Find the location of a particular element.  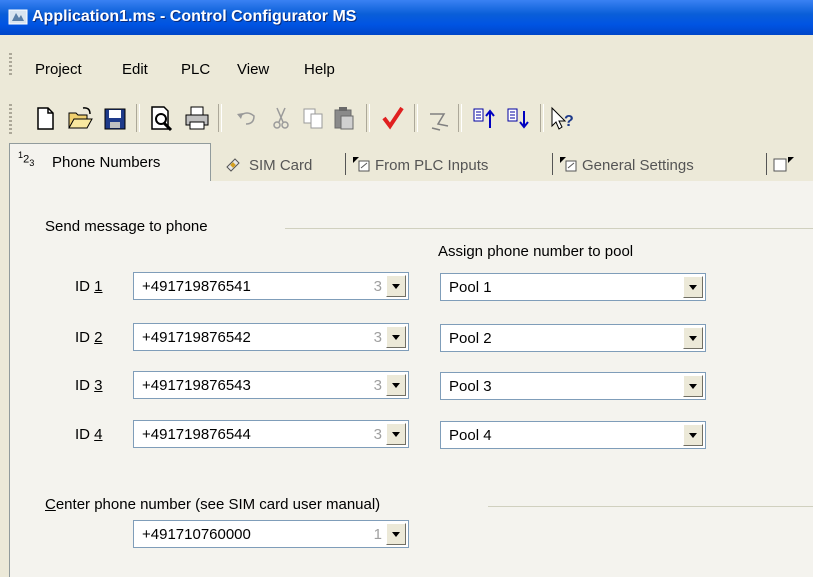

tab-overflow is located at coordinates (789, 163).